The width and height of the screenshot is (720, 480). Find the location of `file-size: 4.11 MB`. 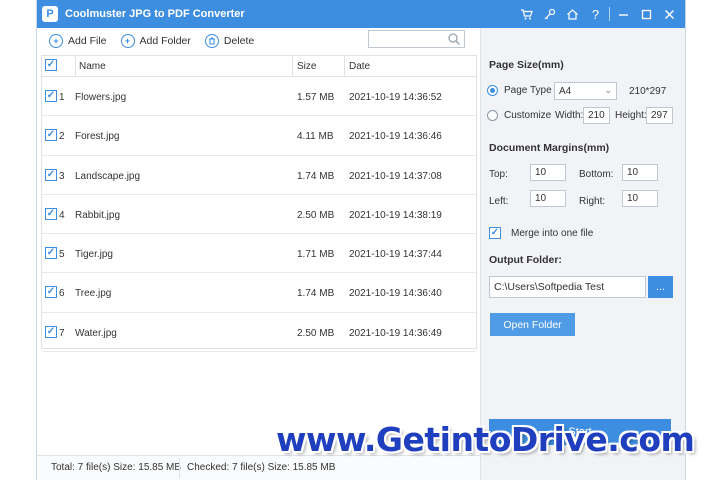

file-size: 4.11 MB is located at coordinates (315, 137).